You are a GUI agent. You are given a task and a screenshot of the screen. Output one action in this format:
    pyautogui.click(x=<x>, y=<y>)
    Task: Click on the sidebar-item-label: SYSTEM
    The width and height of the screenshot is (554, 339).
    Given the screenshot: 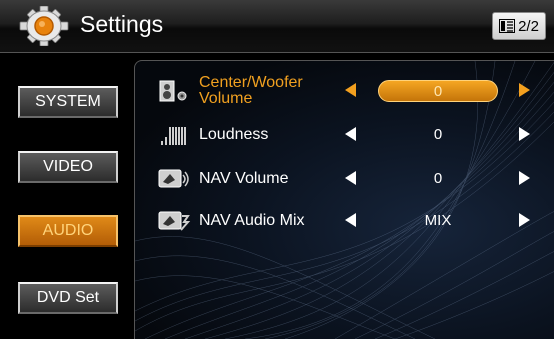 What is the action you would take?
    pyautogui.click(x=68, y=101)
    